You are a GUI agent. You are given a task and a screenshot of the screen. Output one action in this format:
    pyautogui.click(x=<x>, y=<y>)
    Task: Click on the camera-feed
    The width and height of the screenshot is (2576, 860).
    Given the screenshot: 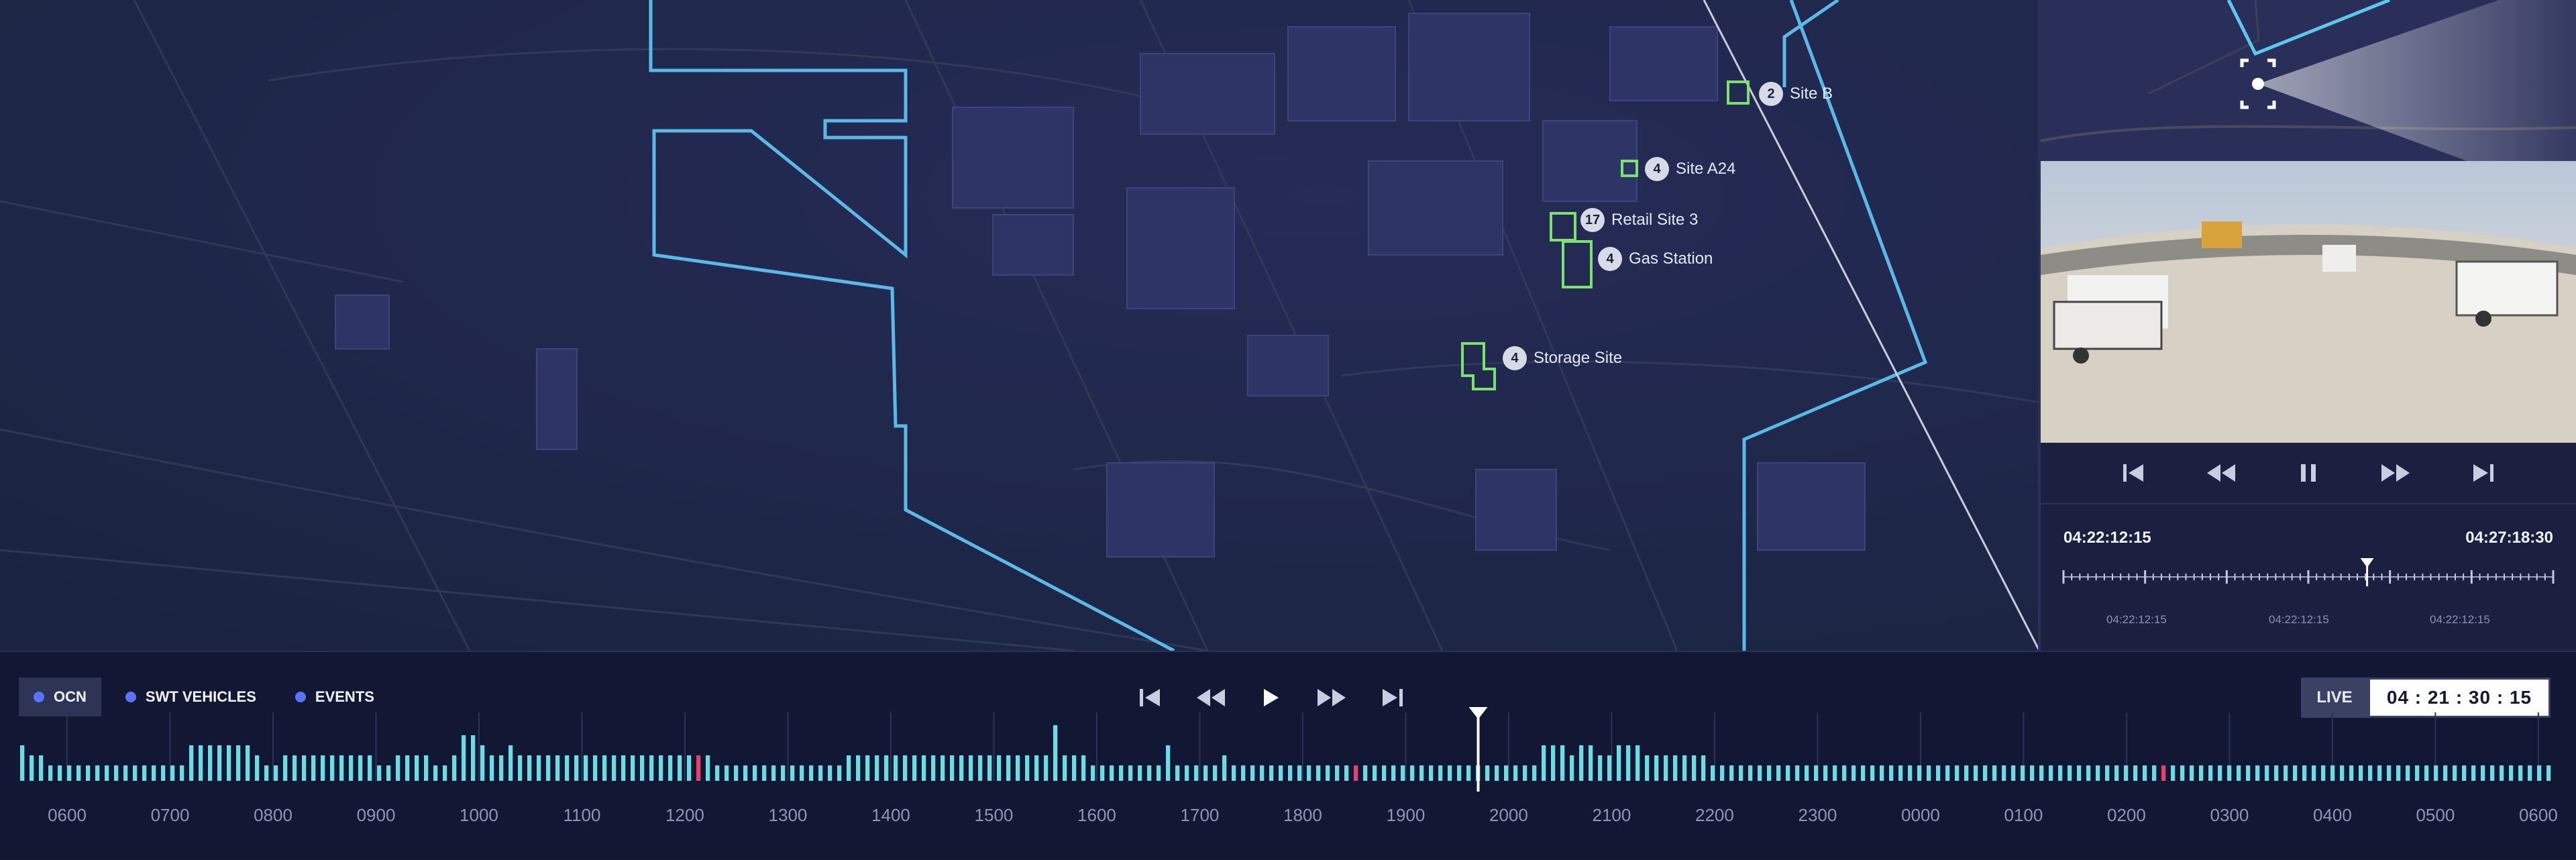 What is the action you would take?
    pyautogui.click(x=2308, y=302)
    